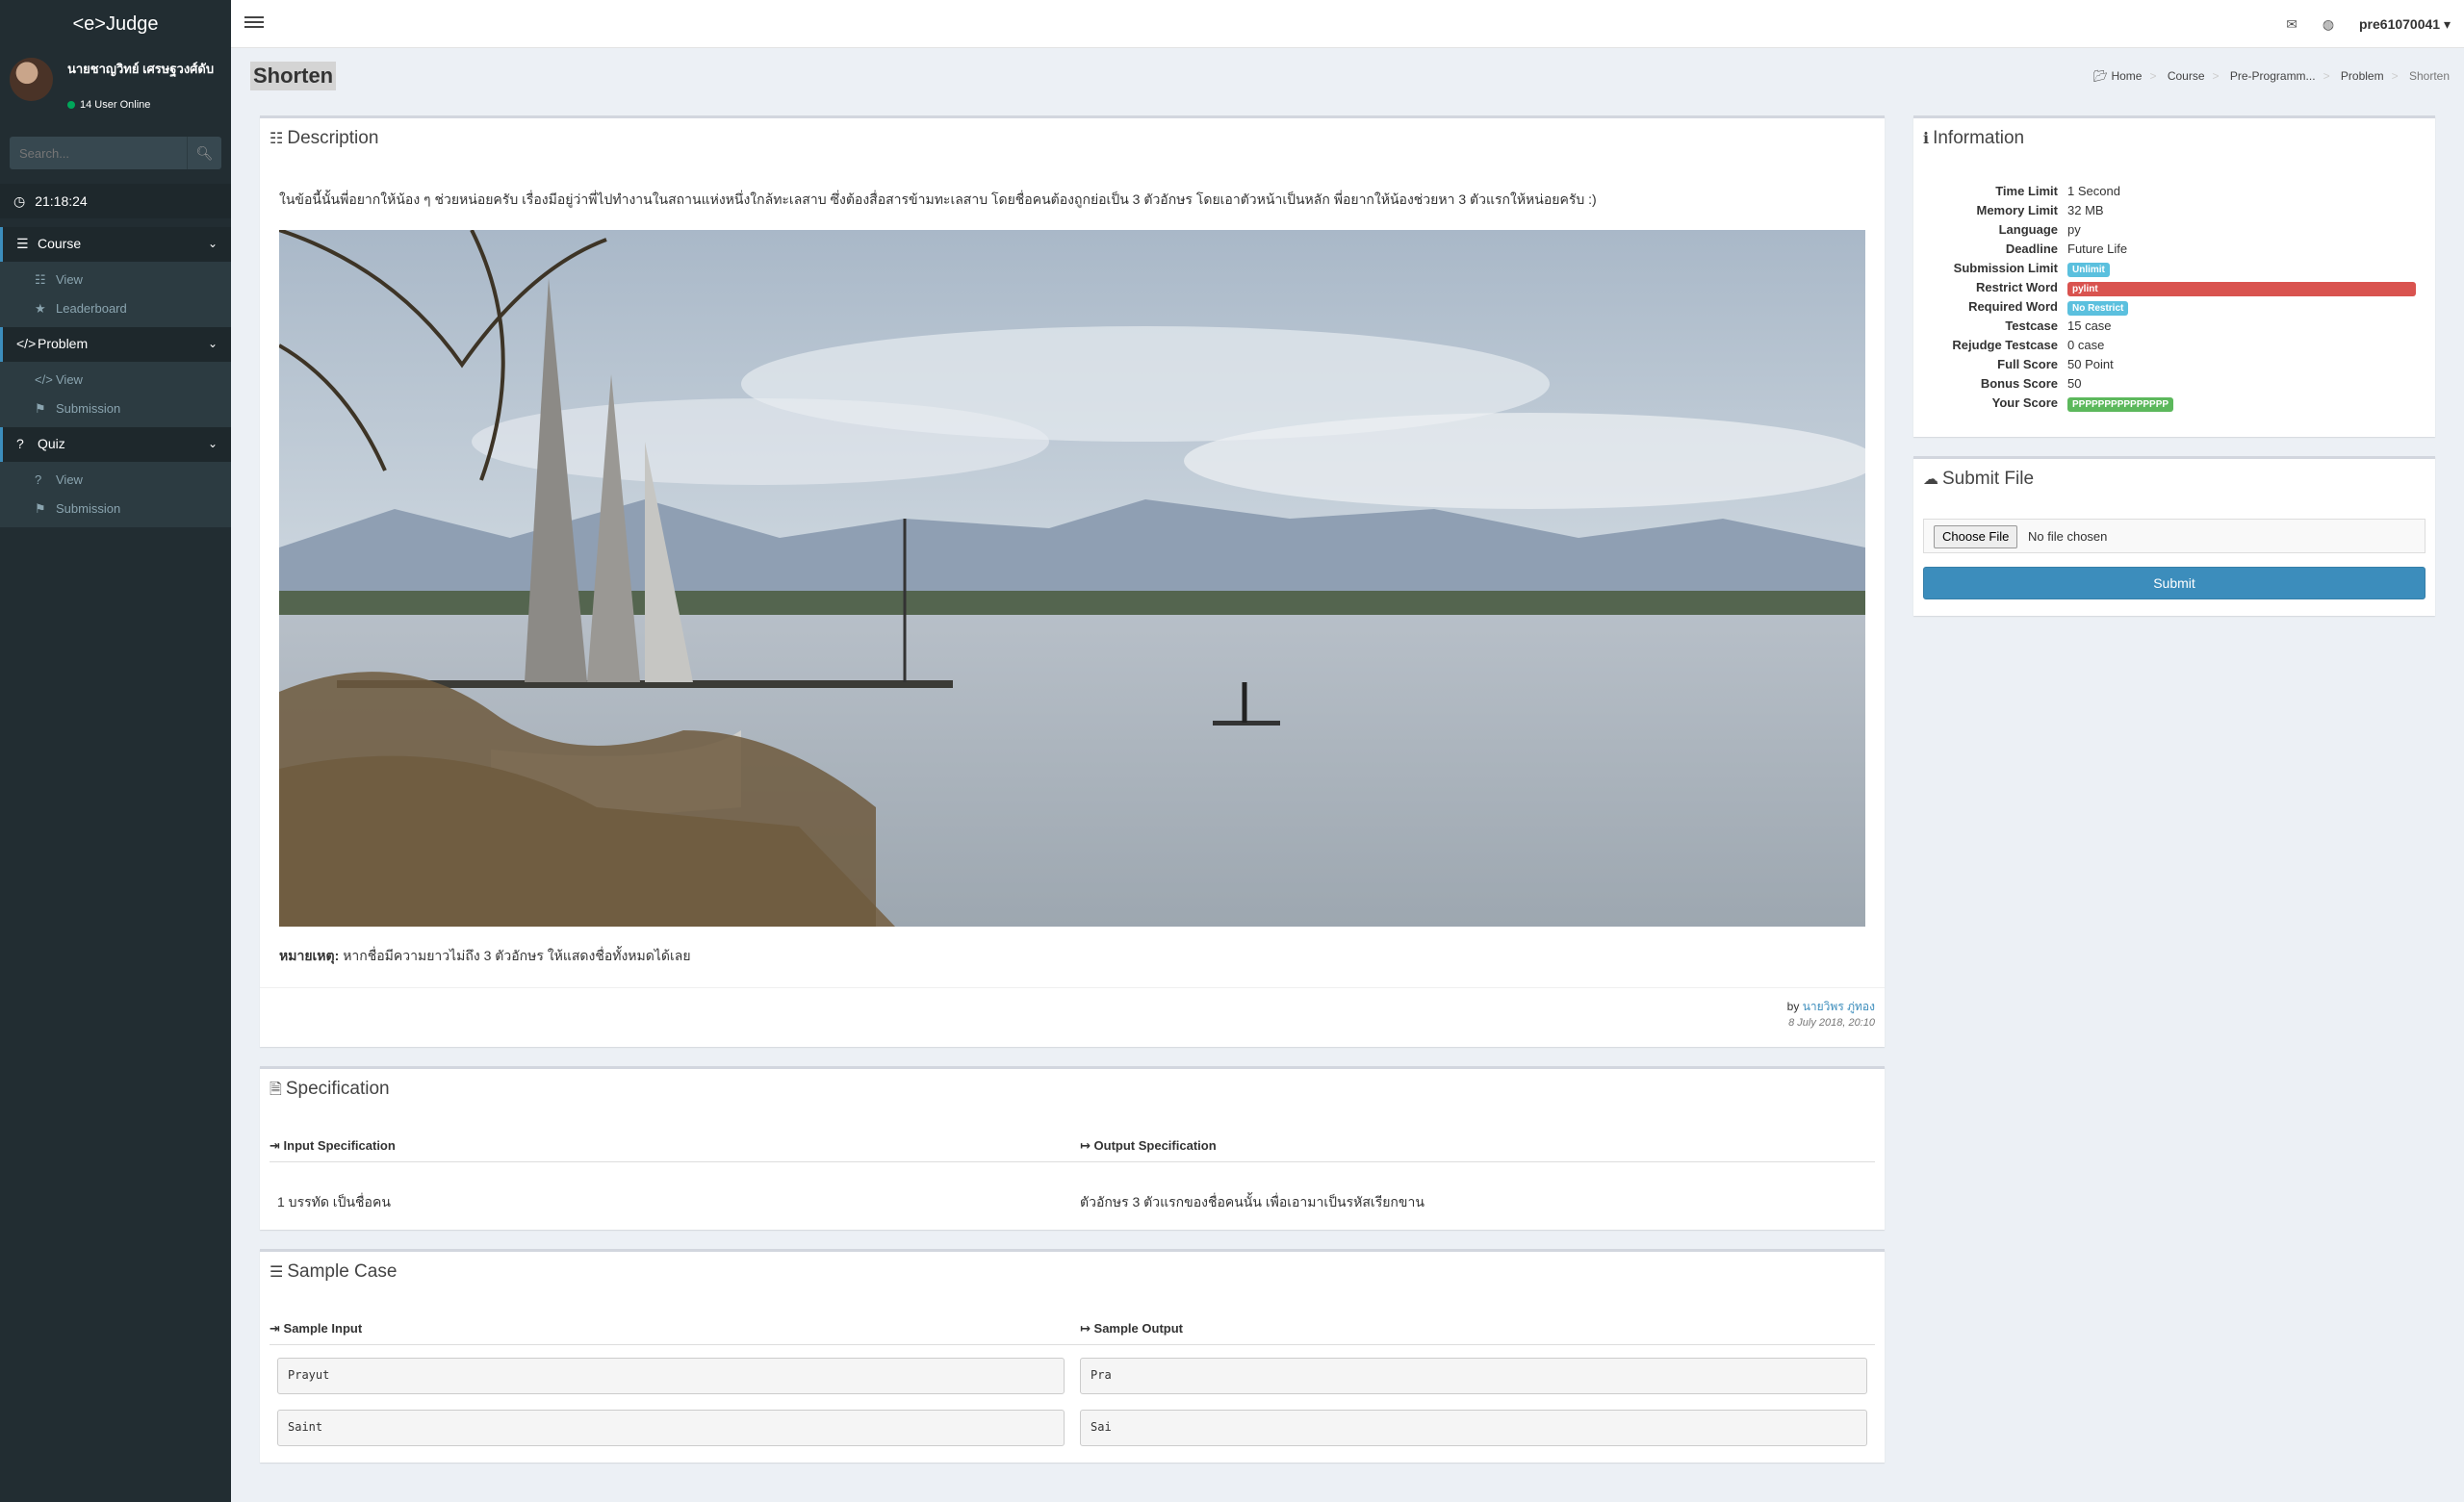 The width and height of the screenshot is (2464, 1502). Describe the element at coordinates (1839, 1007) in the screenshot. I see `author-link: นายวิพร ภู่ทอง` at that location.